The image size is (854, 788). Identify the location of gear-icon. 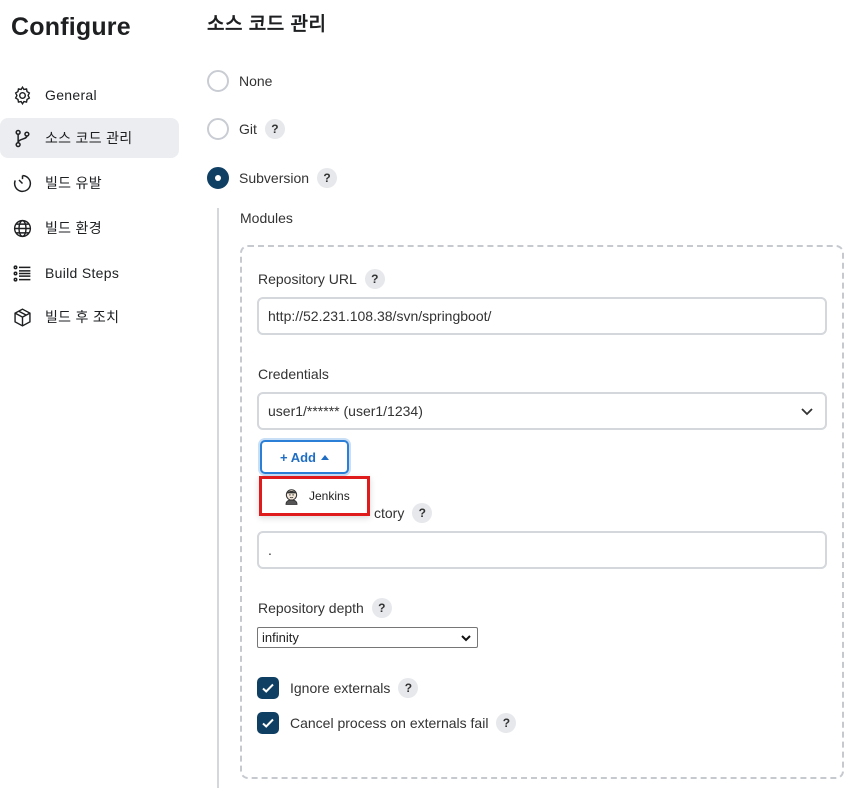
(22, 95).